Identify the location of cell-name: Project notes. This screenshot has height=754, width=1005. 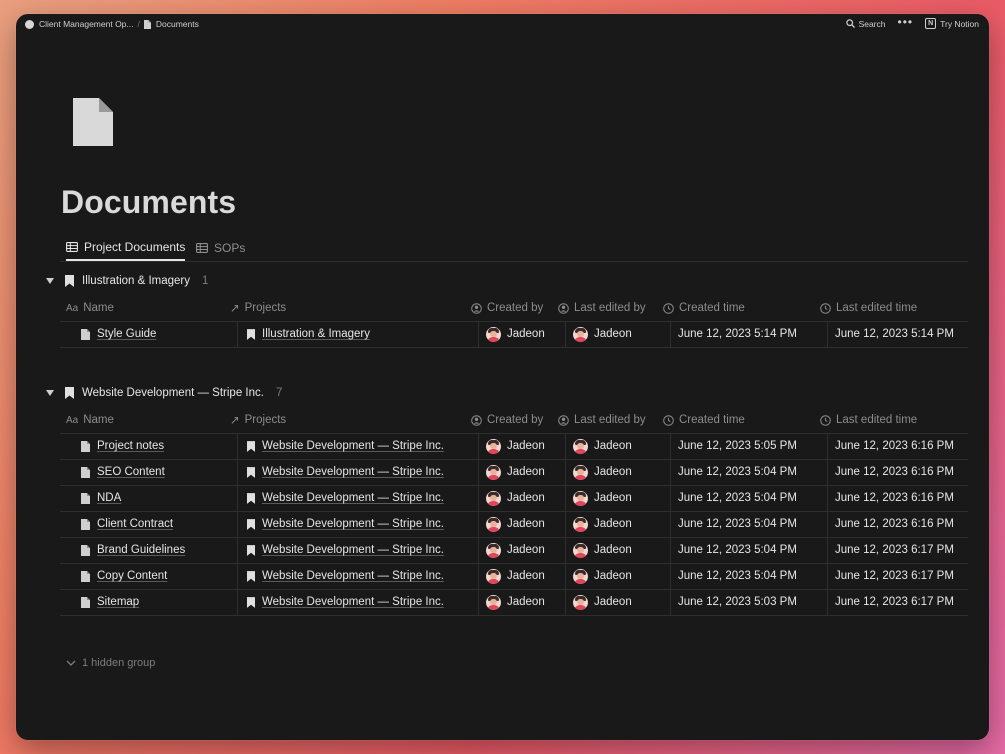
(118, 446).